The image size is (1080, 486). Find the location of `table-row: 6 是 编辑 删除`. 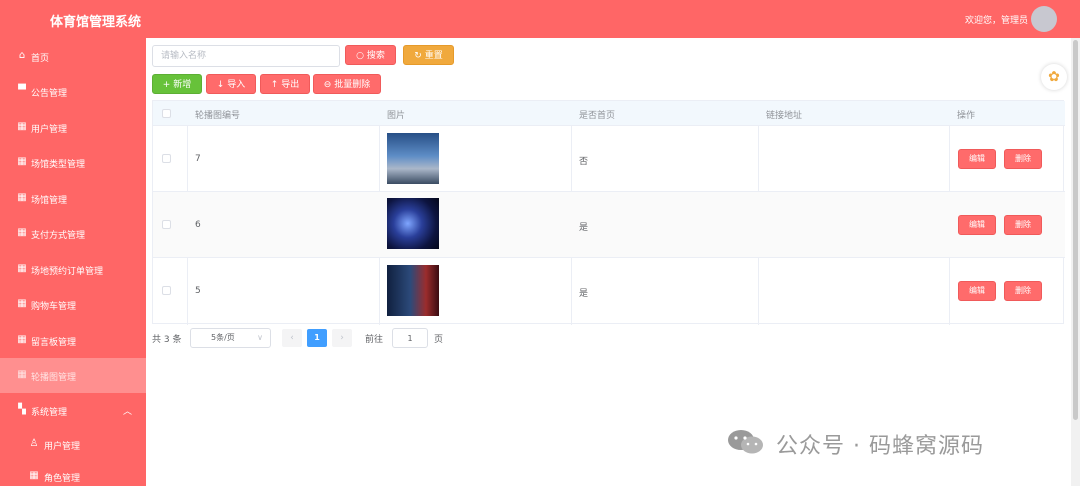

table-row: 6 是 编辑 删除 is located at coordinates (609, 225).